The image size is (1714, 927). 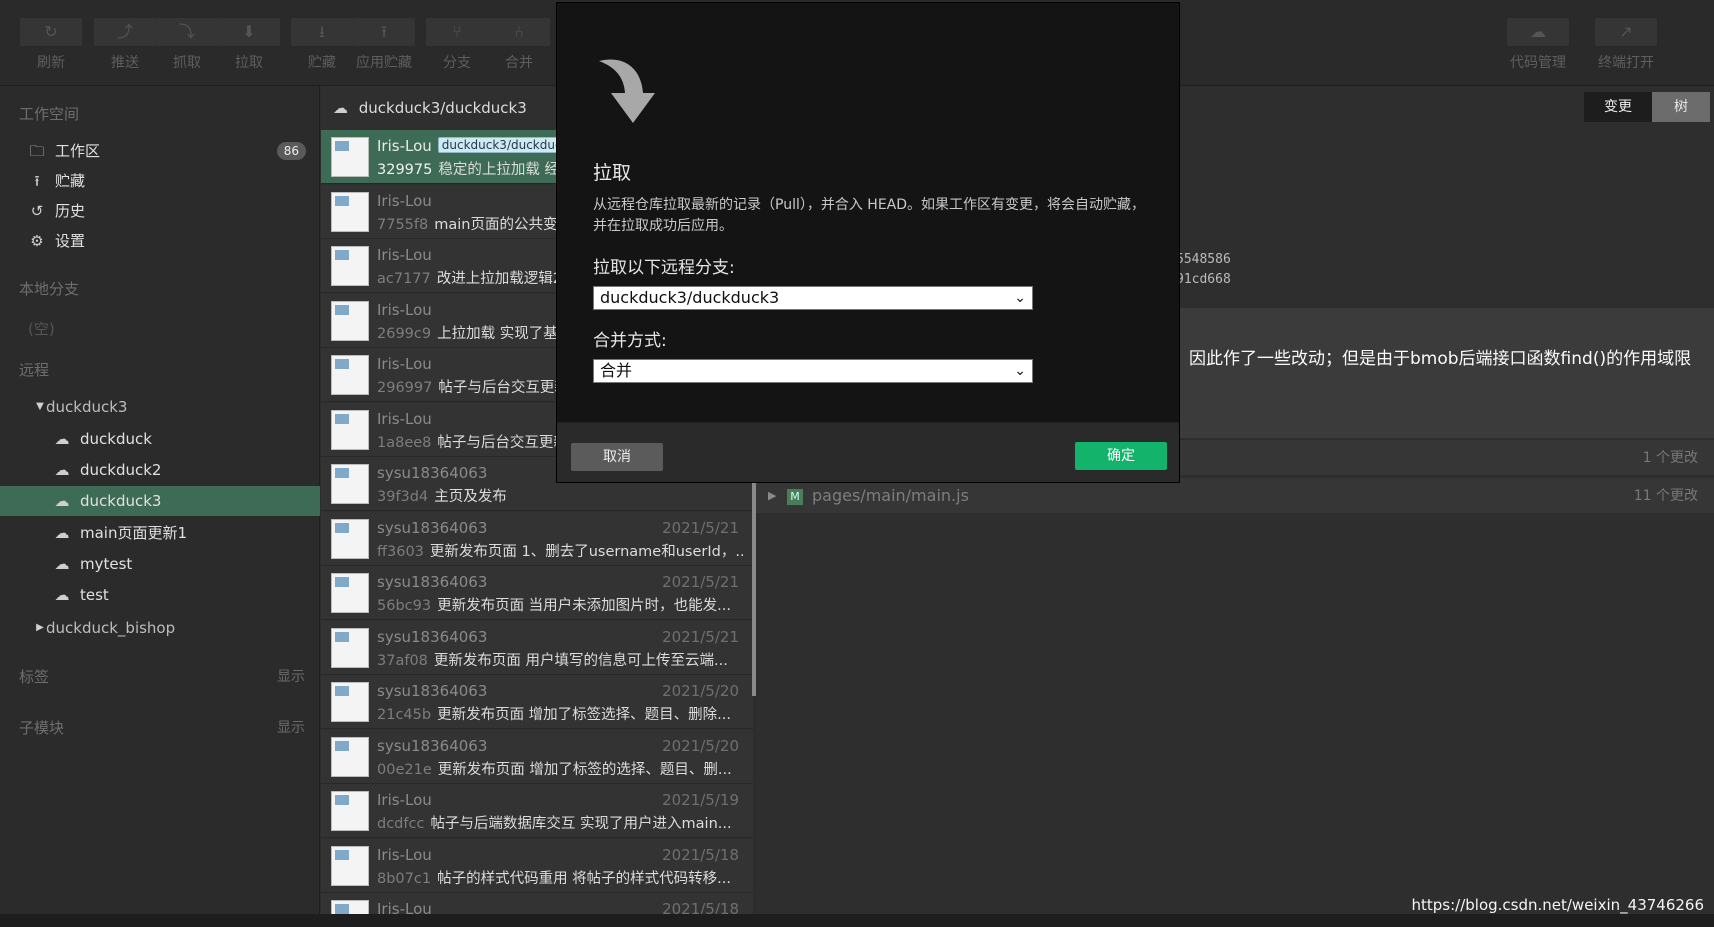 I want to click on push-icon: ⤴, so click(x=125, y=32).